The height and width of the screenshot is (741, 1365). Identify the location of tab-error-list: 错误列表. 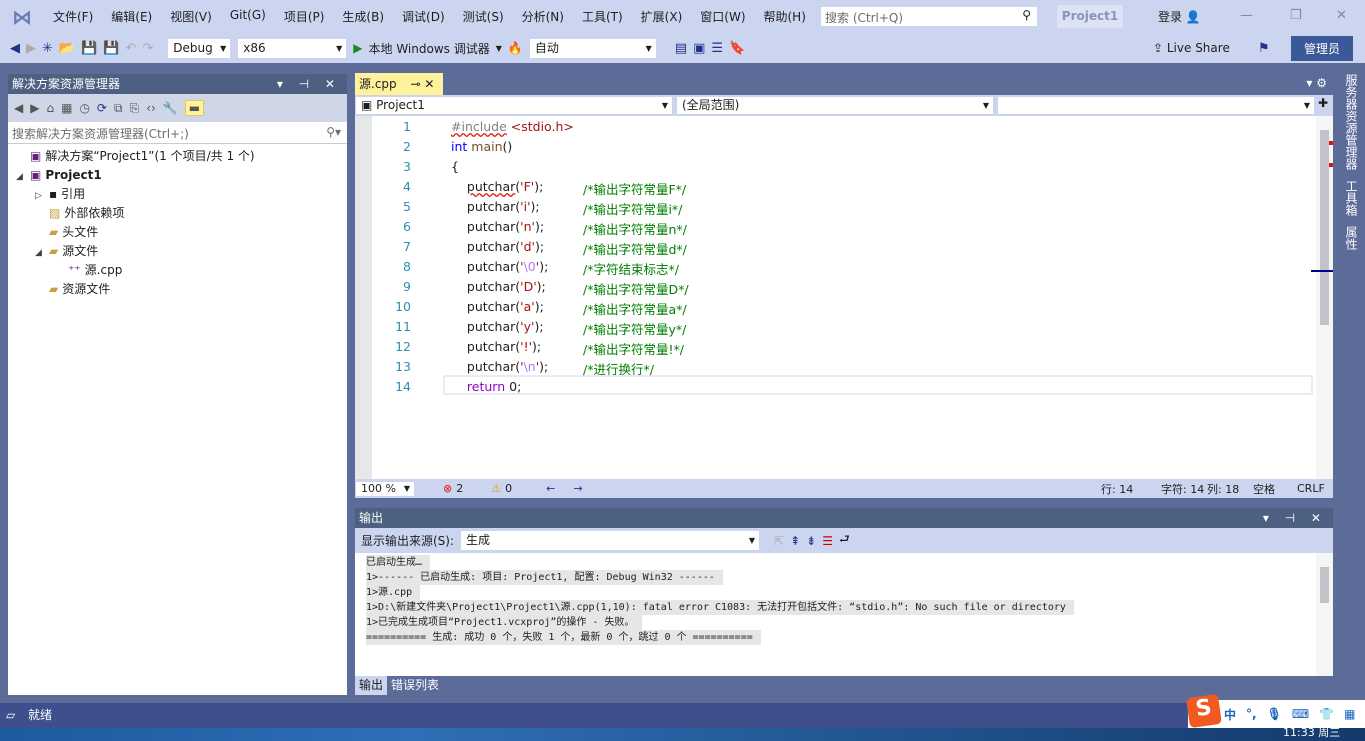
(415, 685).